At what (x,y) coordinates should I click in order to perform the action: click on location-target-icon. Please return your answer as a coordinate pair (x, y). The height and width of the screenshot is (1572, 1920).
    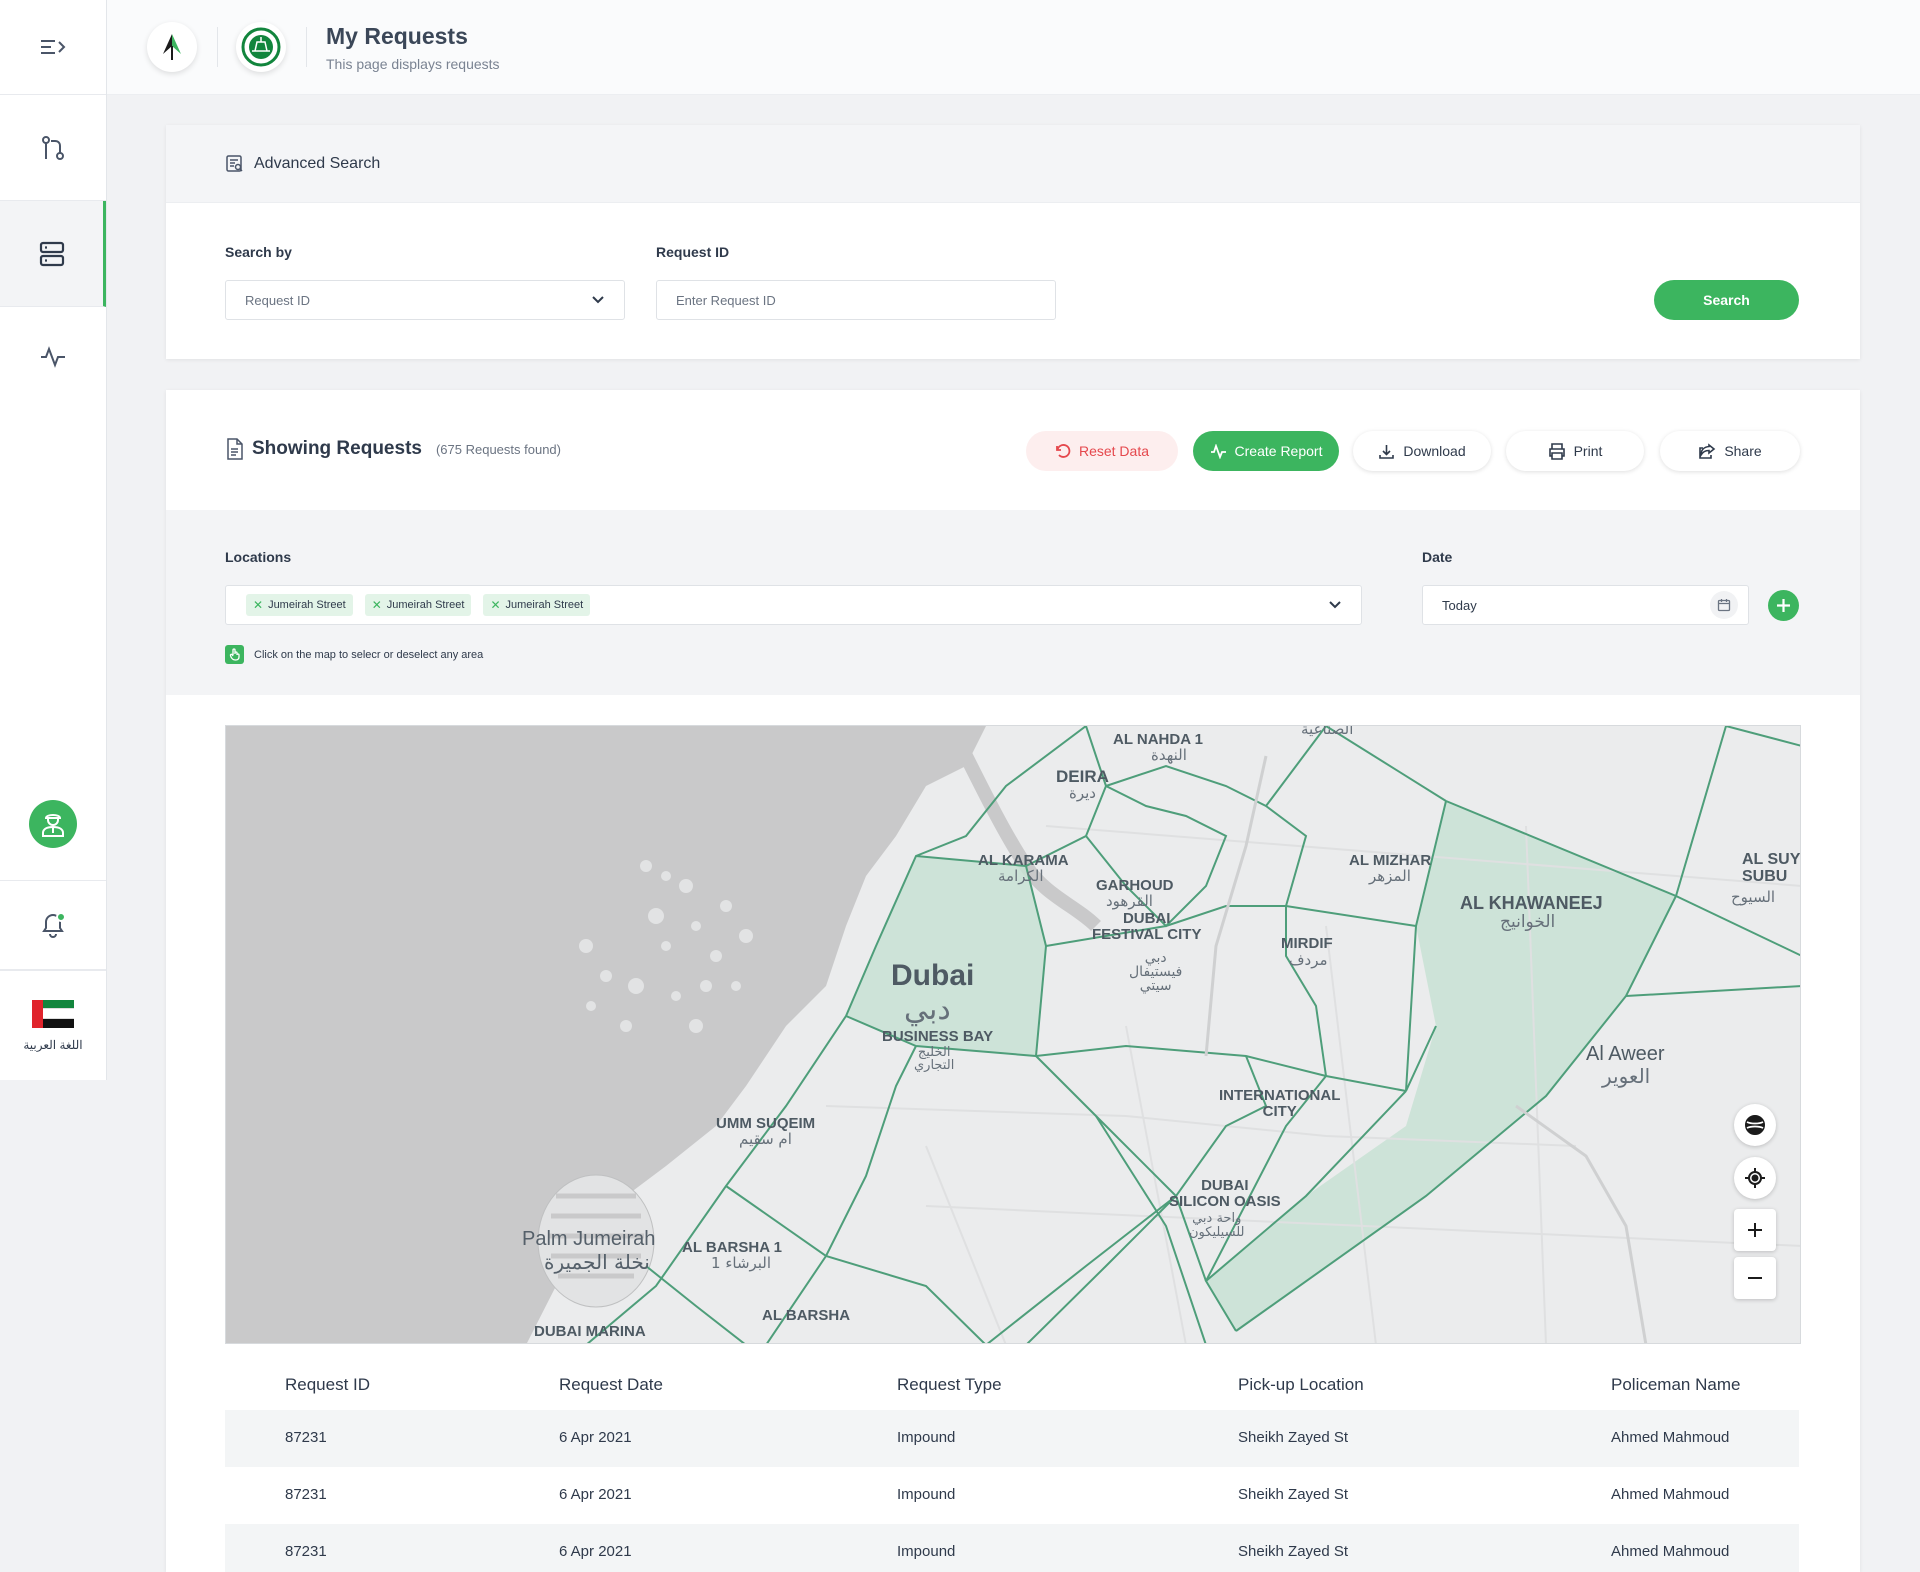
    Looking at the image, I should click on (1755, 1178).